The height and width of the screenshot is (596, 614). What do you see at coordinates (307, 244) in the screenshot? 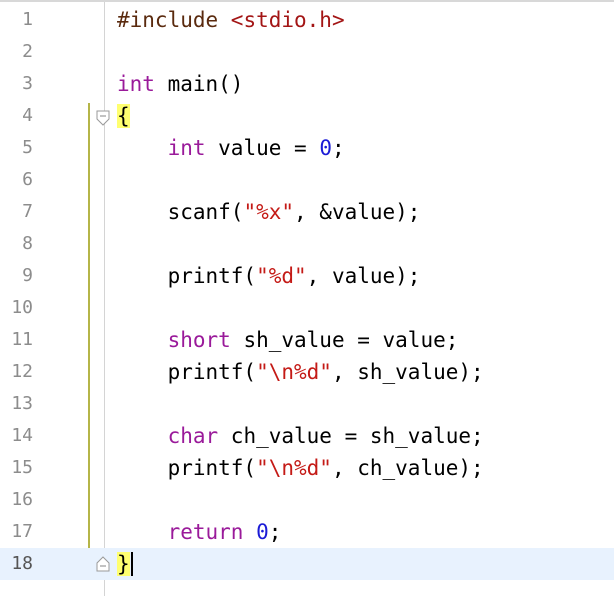
I see `code-line: 8` at bounding box center [307, 244].